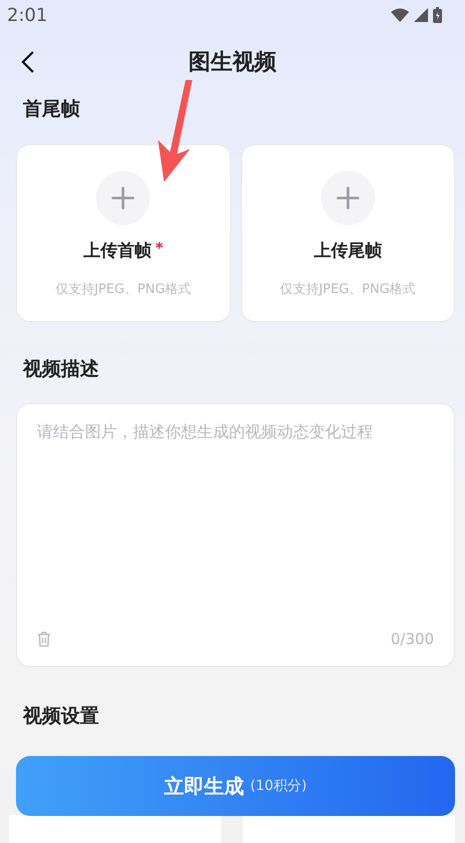 This screenshot has width=465, height=843. I want to click on upload-label: 上传尾帧, so click(348, 251).